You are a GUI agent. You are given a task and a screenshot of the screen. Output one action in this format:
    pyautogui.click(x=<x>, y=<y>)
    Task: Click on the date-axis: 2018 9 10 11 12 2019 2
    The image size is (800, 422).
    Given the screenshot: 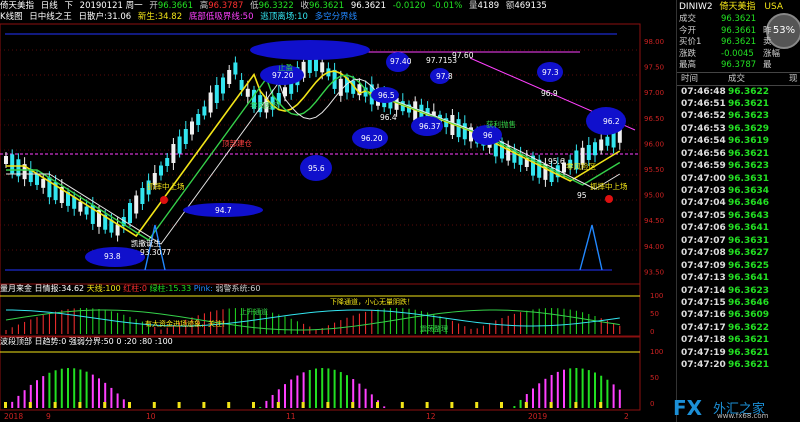 What is the action you would take?
    pyautogui.click(x=316, y=416)
    